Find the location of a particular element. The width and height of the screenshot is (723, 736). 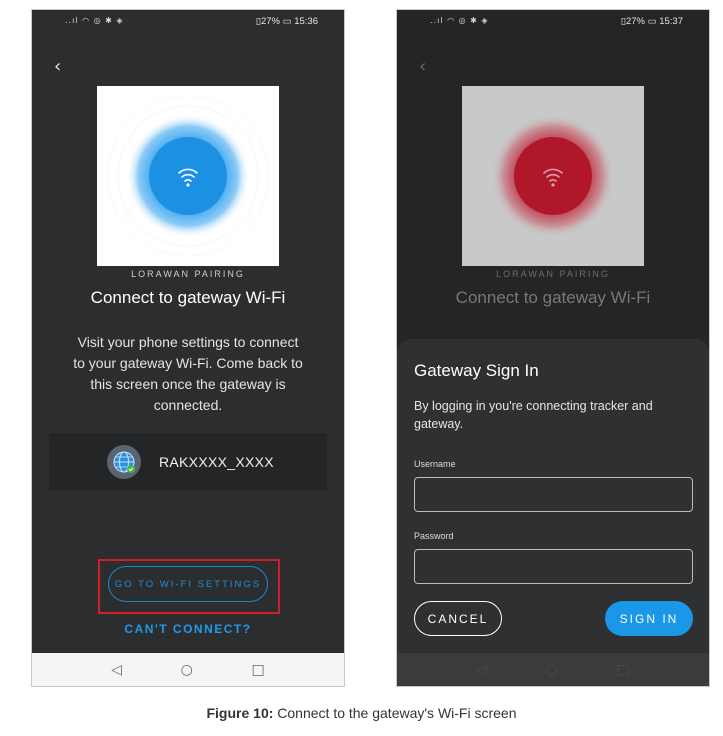

password-field is located at coordinates (553, 566).